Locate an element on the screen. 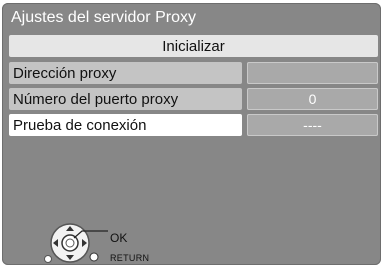 The image size is (384, 268). connection-test-label: Prueba de conexión is located at coordinates (125, 125).